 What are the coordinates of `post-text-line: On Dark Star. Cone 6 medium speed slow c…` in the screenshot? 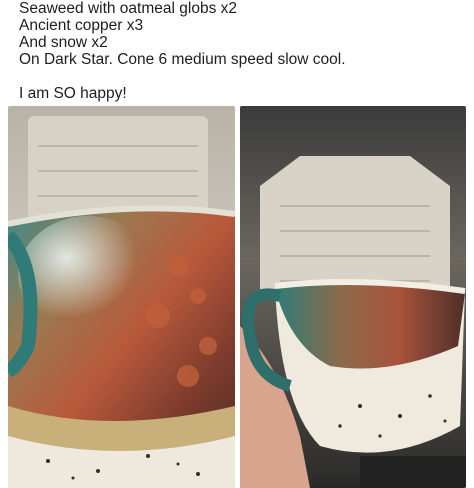 It's located at (182, 59).